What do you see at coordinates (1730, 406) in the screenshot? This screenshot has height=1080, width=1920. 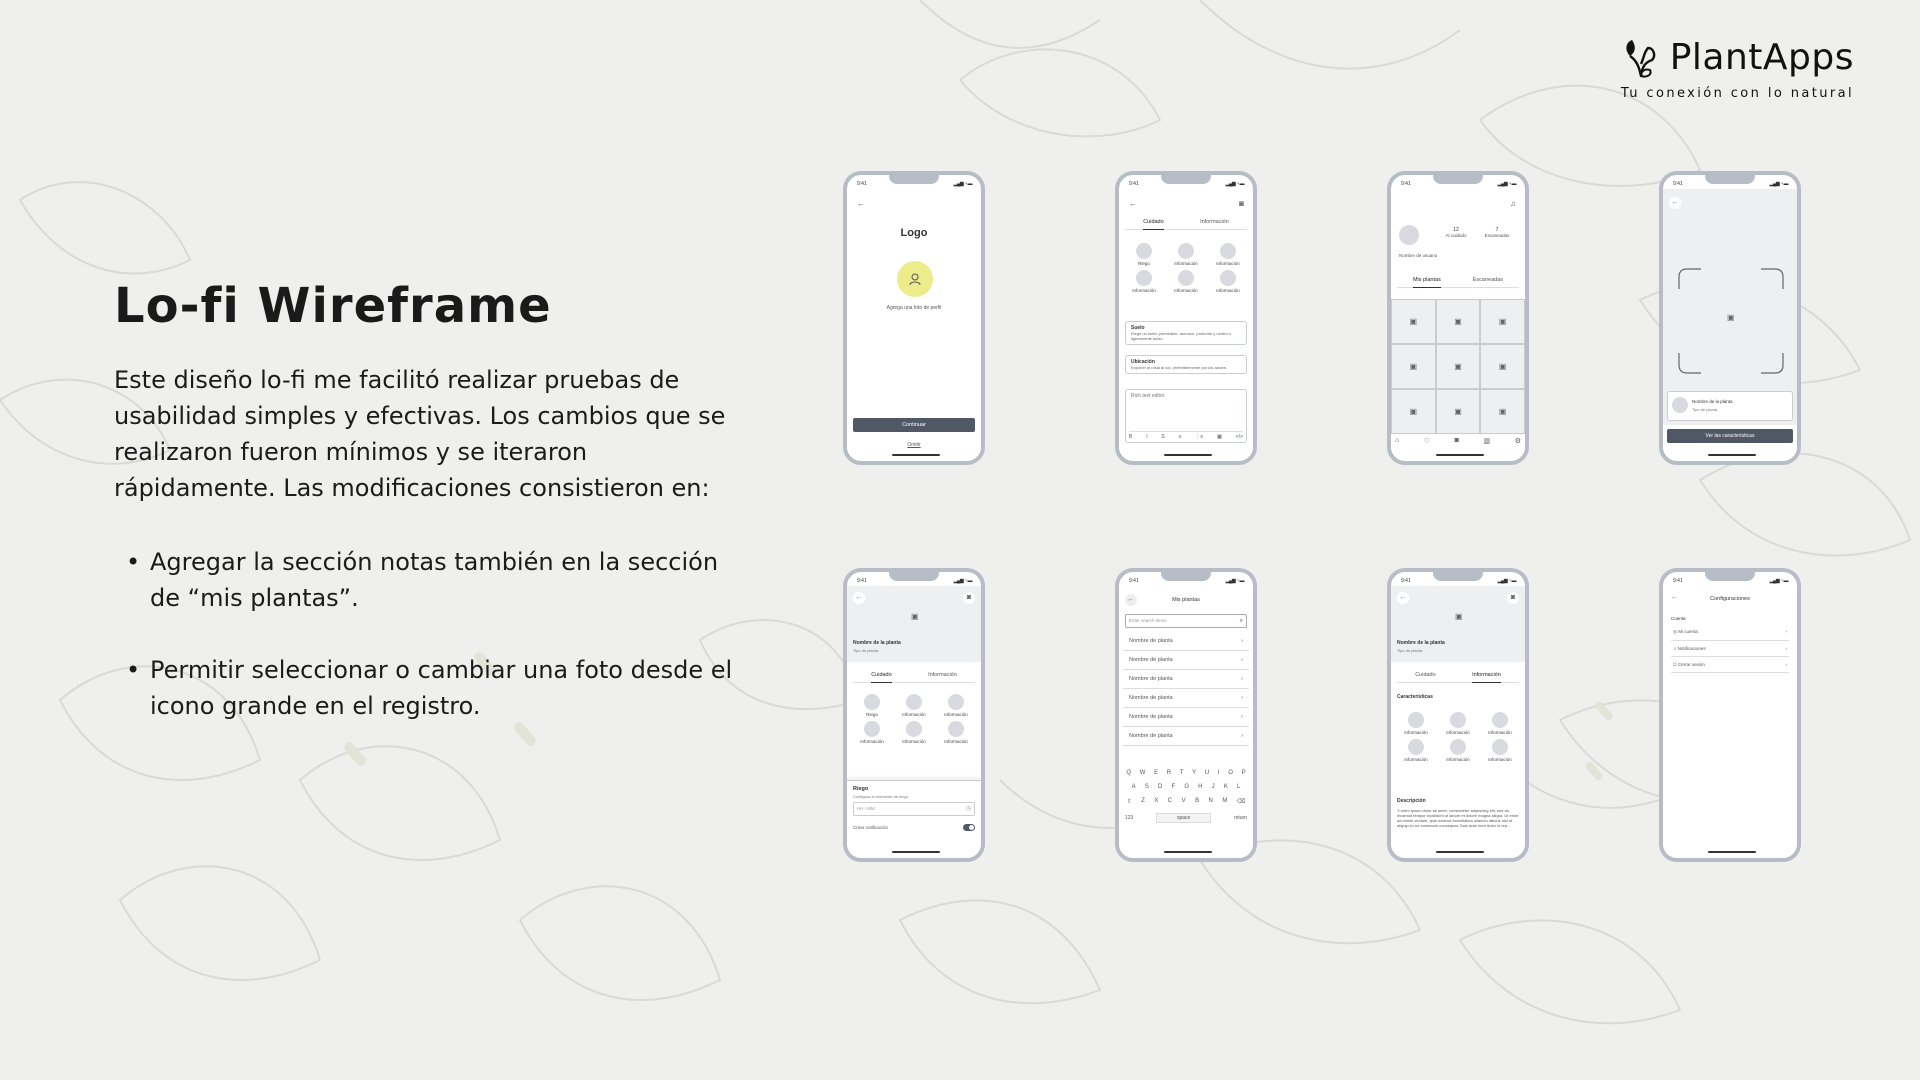 I see `scan-result-card: Nombre de la planta Tipo de planta` at bounding box center [1730, 406].